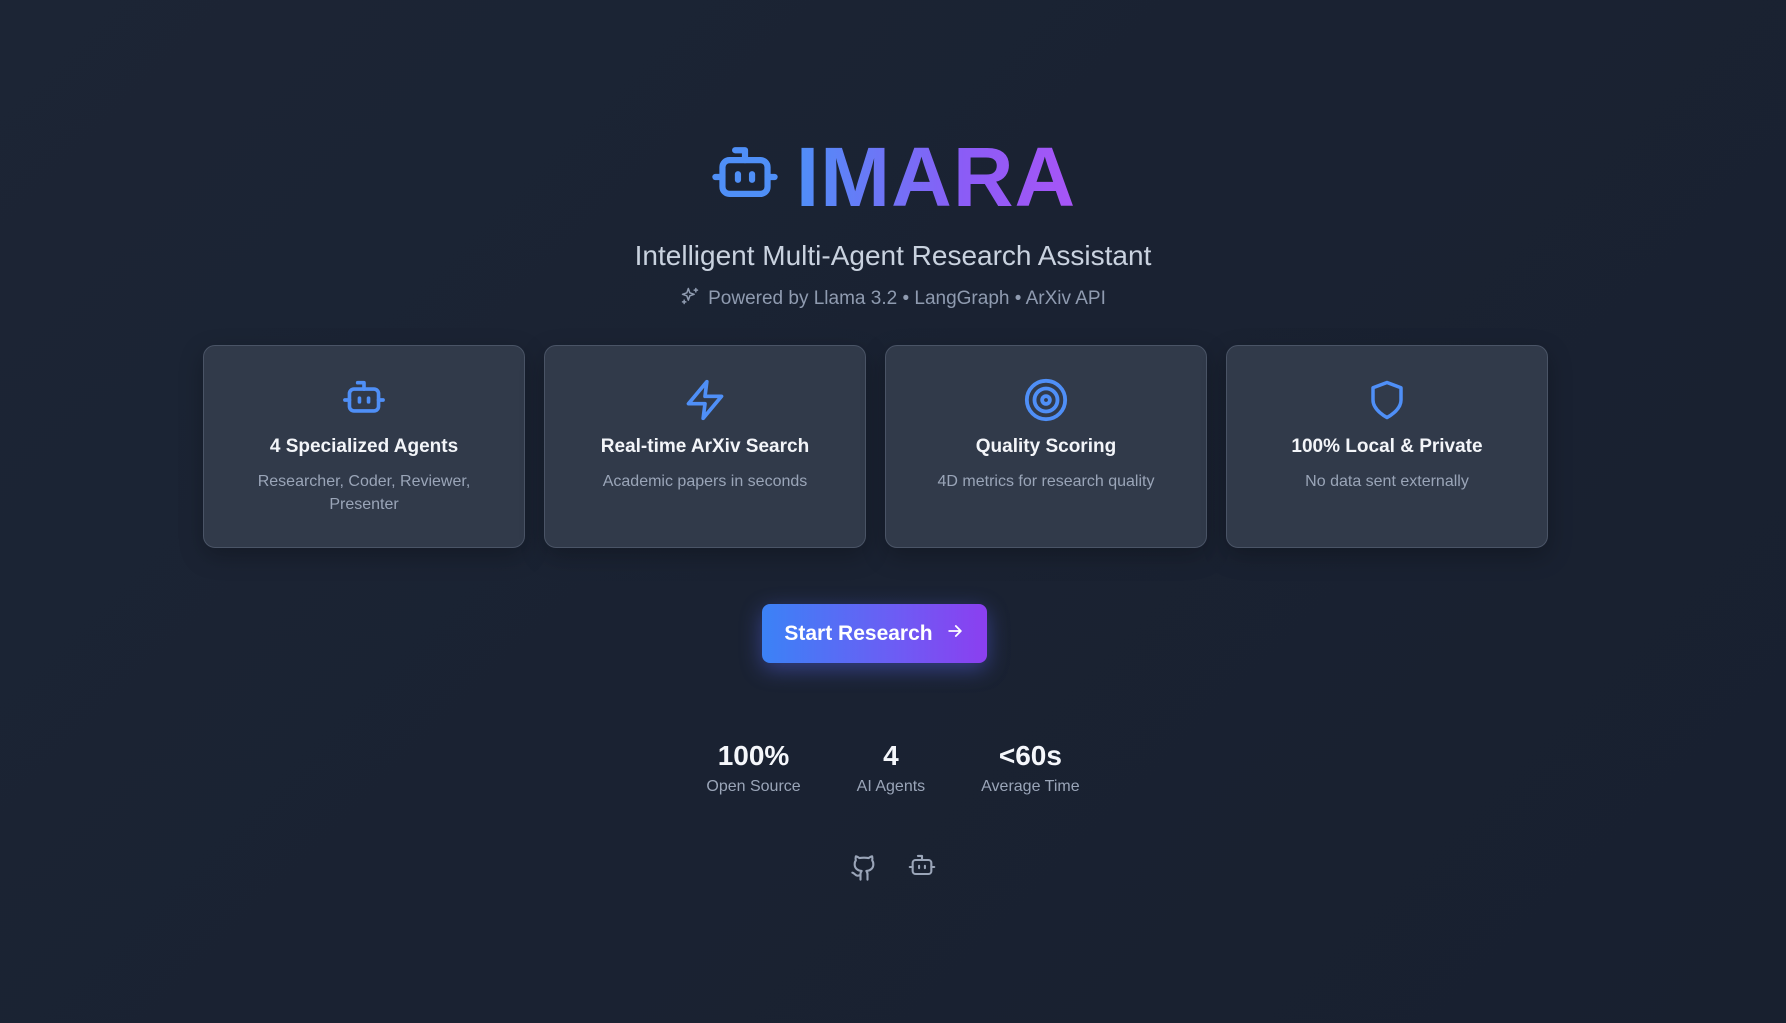 Image resolution: width=1786 pixels, height=1023 pixels. Describe the element at coordinates (936, 177) in the screenshot. I see `brand-title: IMARA` at that location.